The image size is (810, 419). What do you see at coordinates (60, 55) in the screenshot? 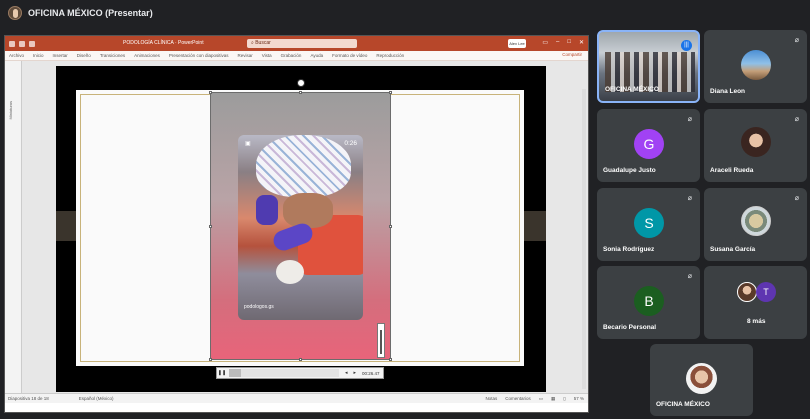
I see `tab-insertar: Insertar` at bounding box center [60, 55].